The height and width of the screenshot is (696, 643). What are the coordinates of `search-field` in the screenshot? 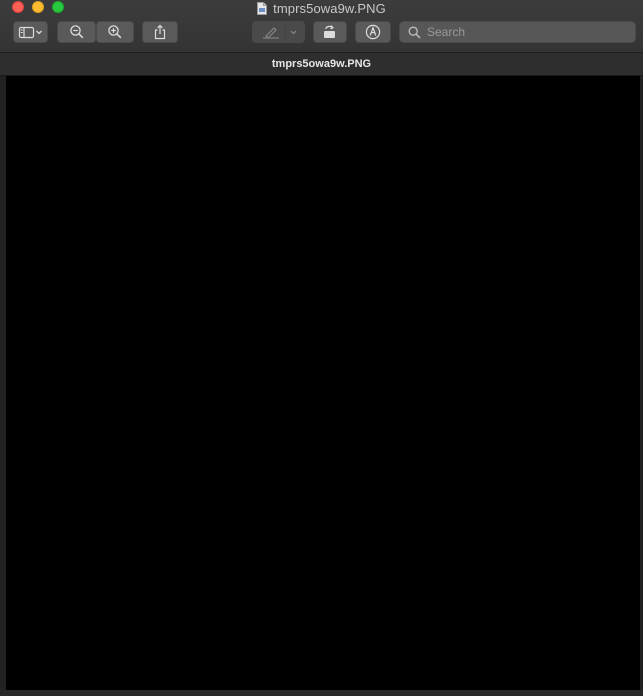 It's located at (517, 32).